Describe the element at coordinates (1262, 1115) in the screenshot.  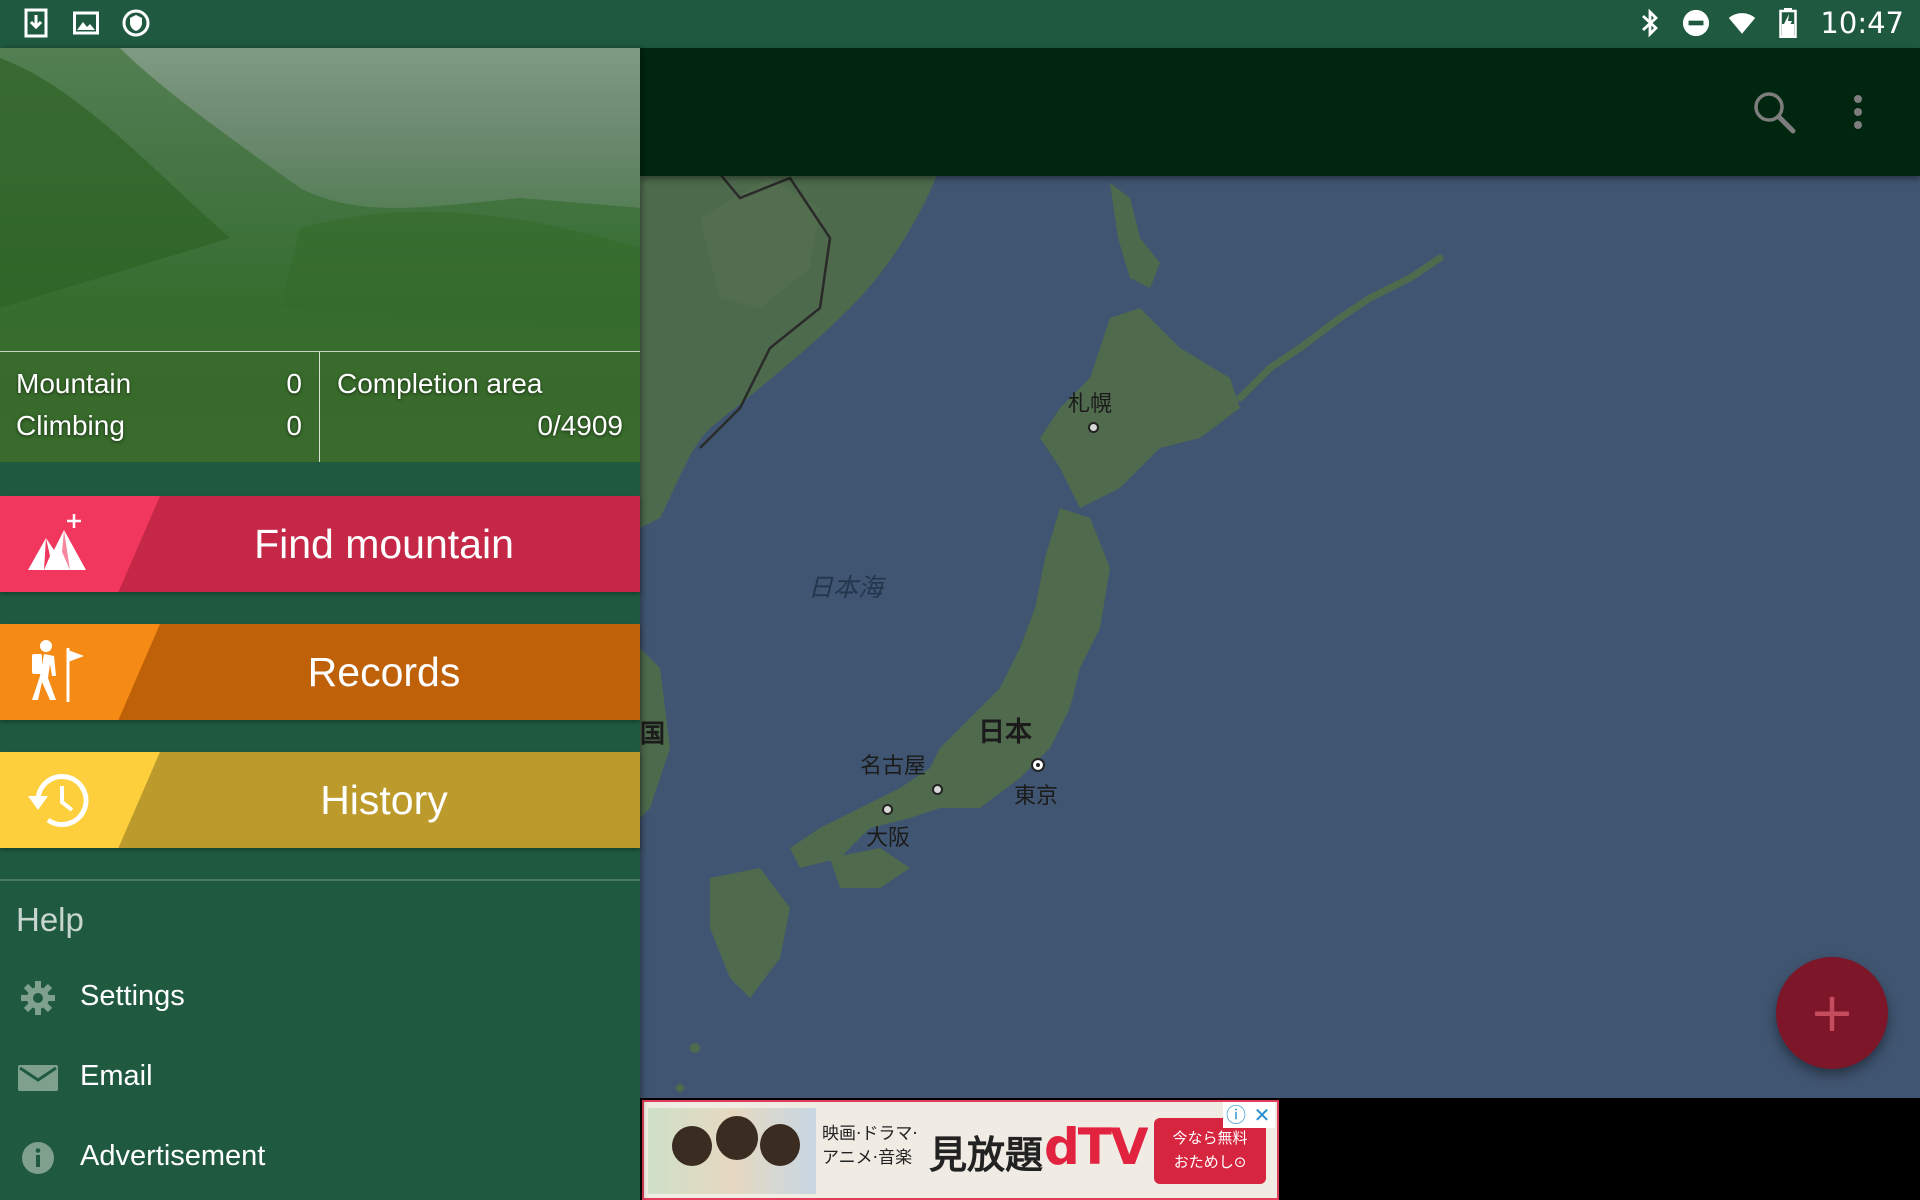
I see `ad-close-icon: ✕` at that location.